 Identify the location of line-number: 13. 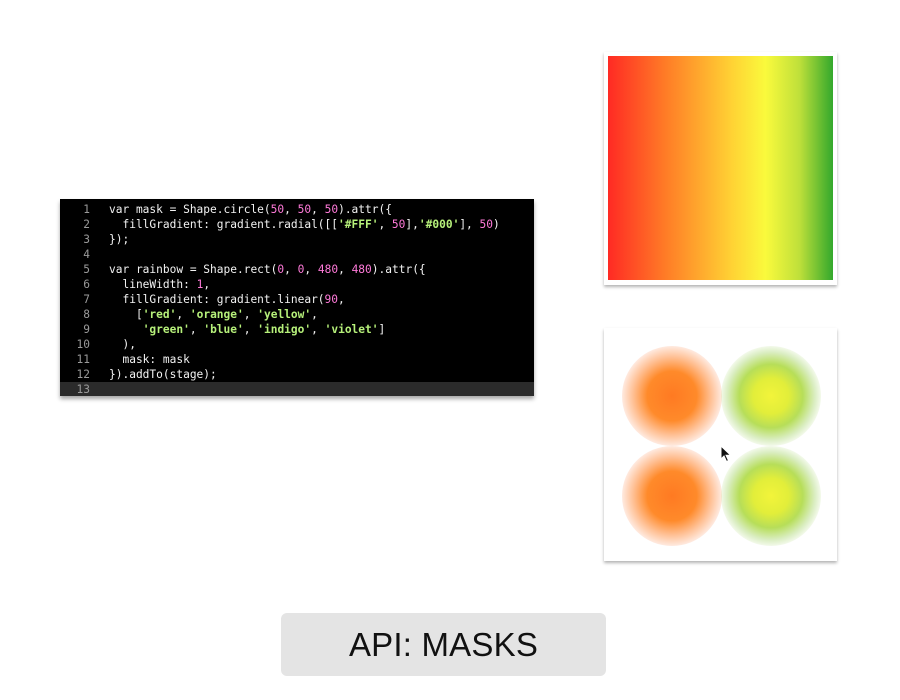
(83, 389).